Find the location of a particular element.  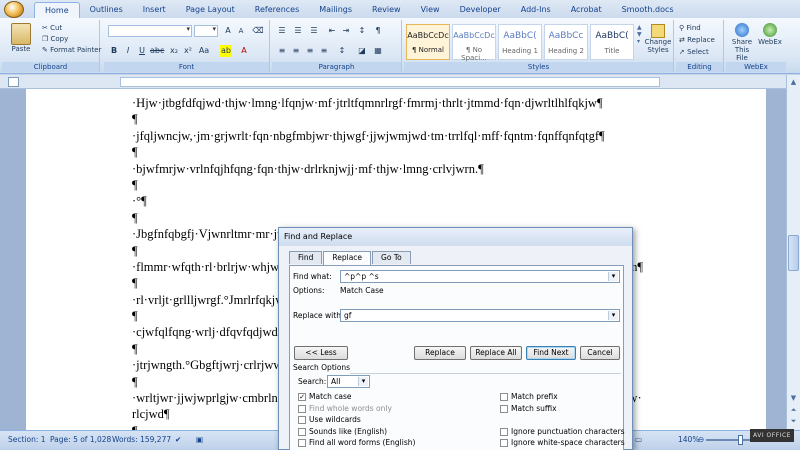

style-normal: AaBbCcDc ¶ Normal is located at coordinates (428, 42).